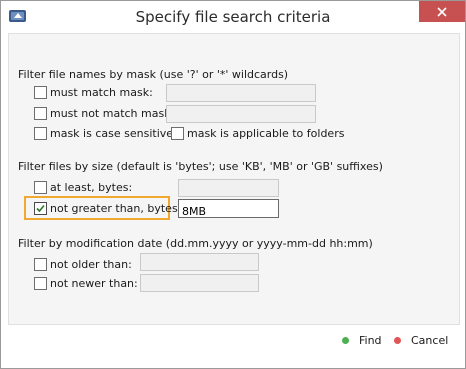 The image size is (466, 369). I want to click on case-sensitive-checkbox, so click(40, 133).